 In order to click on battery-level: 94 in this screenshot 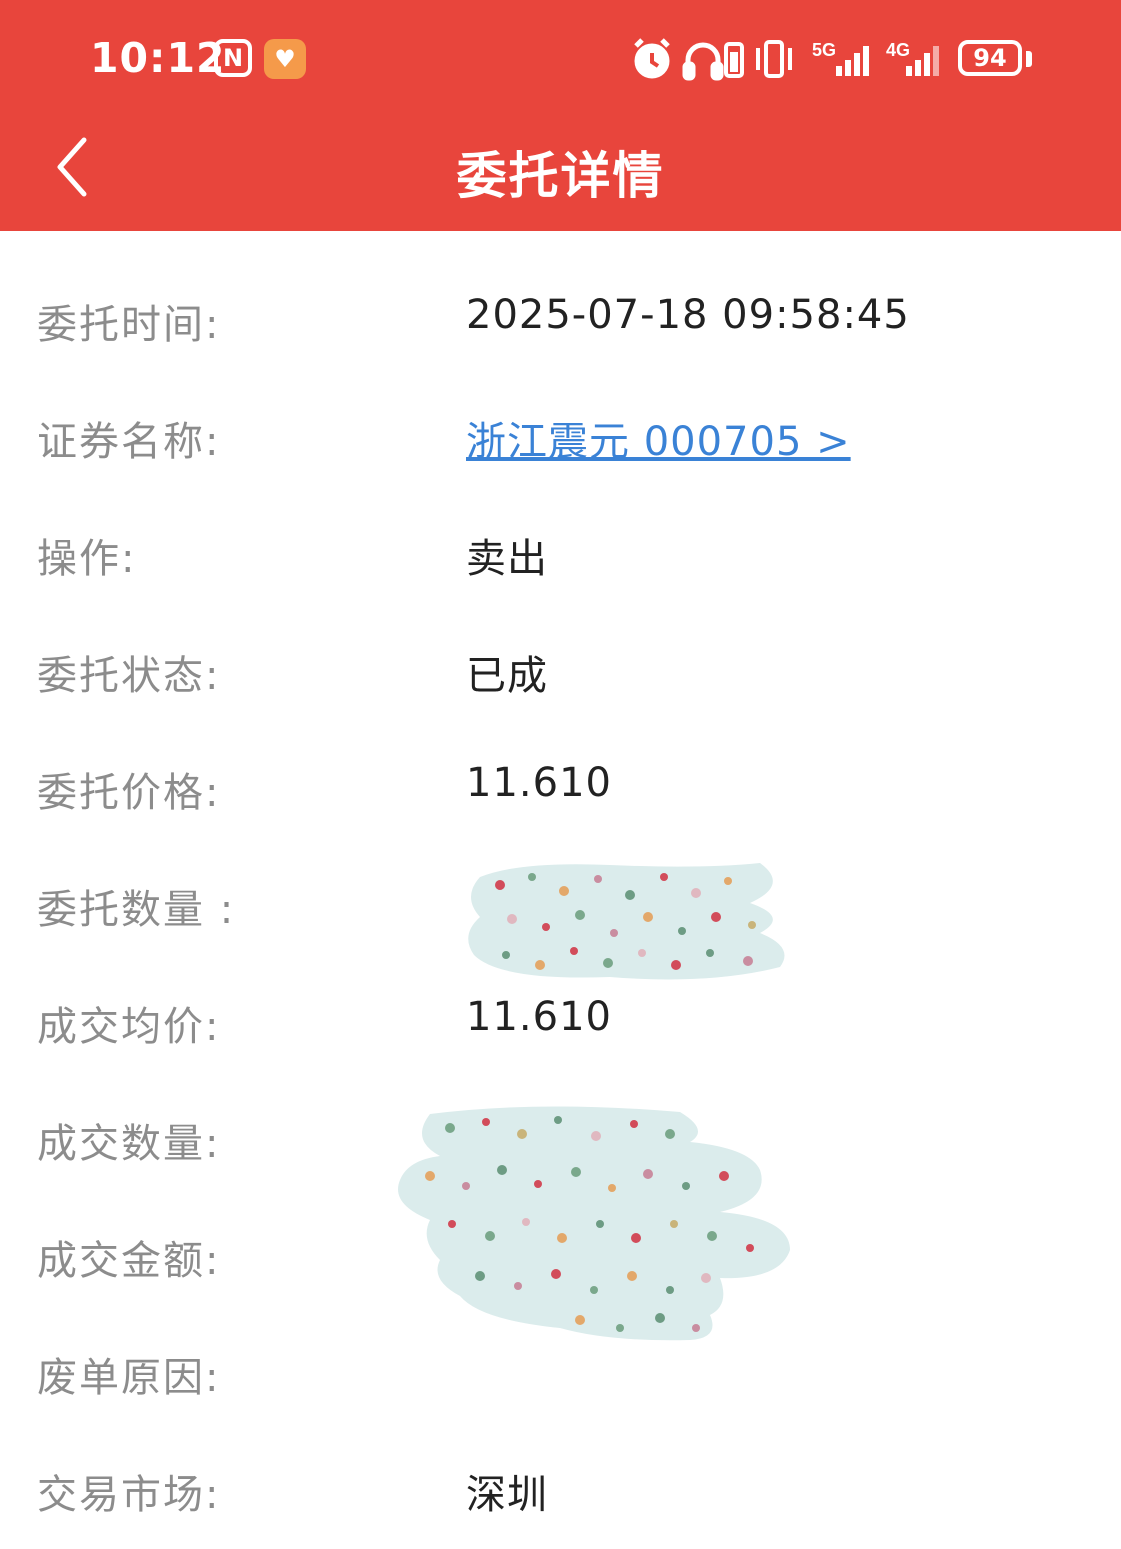, I will do `click(990, 58)`.